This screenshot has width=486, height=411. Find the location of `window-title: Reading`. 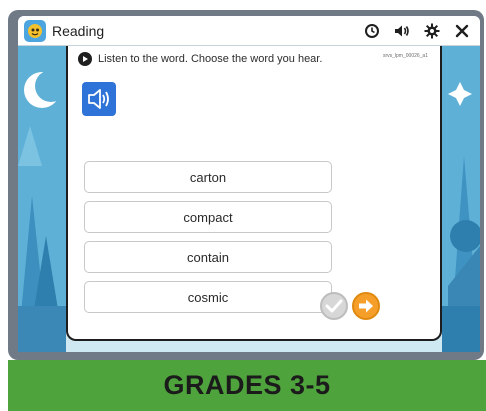

window-title: Reading is located at coordinates (78, 30).